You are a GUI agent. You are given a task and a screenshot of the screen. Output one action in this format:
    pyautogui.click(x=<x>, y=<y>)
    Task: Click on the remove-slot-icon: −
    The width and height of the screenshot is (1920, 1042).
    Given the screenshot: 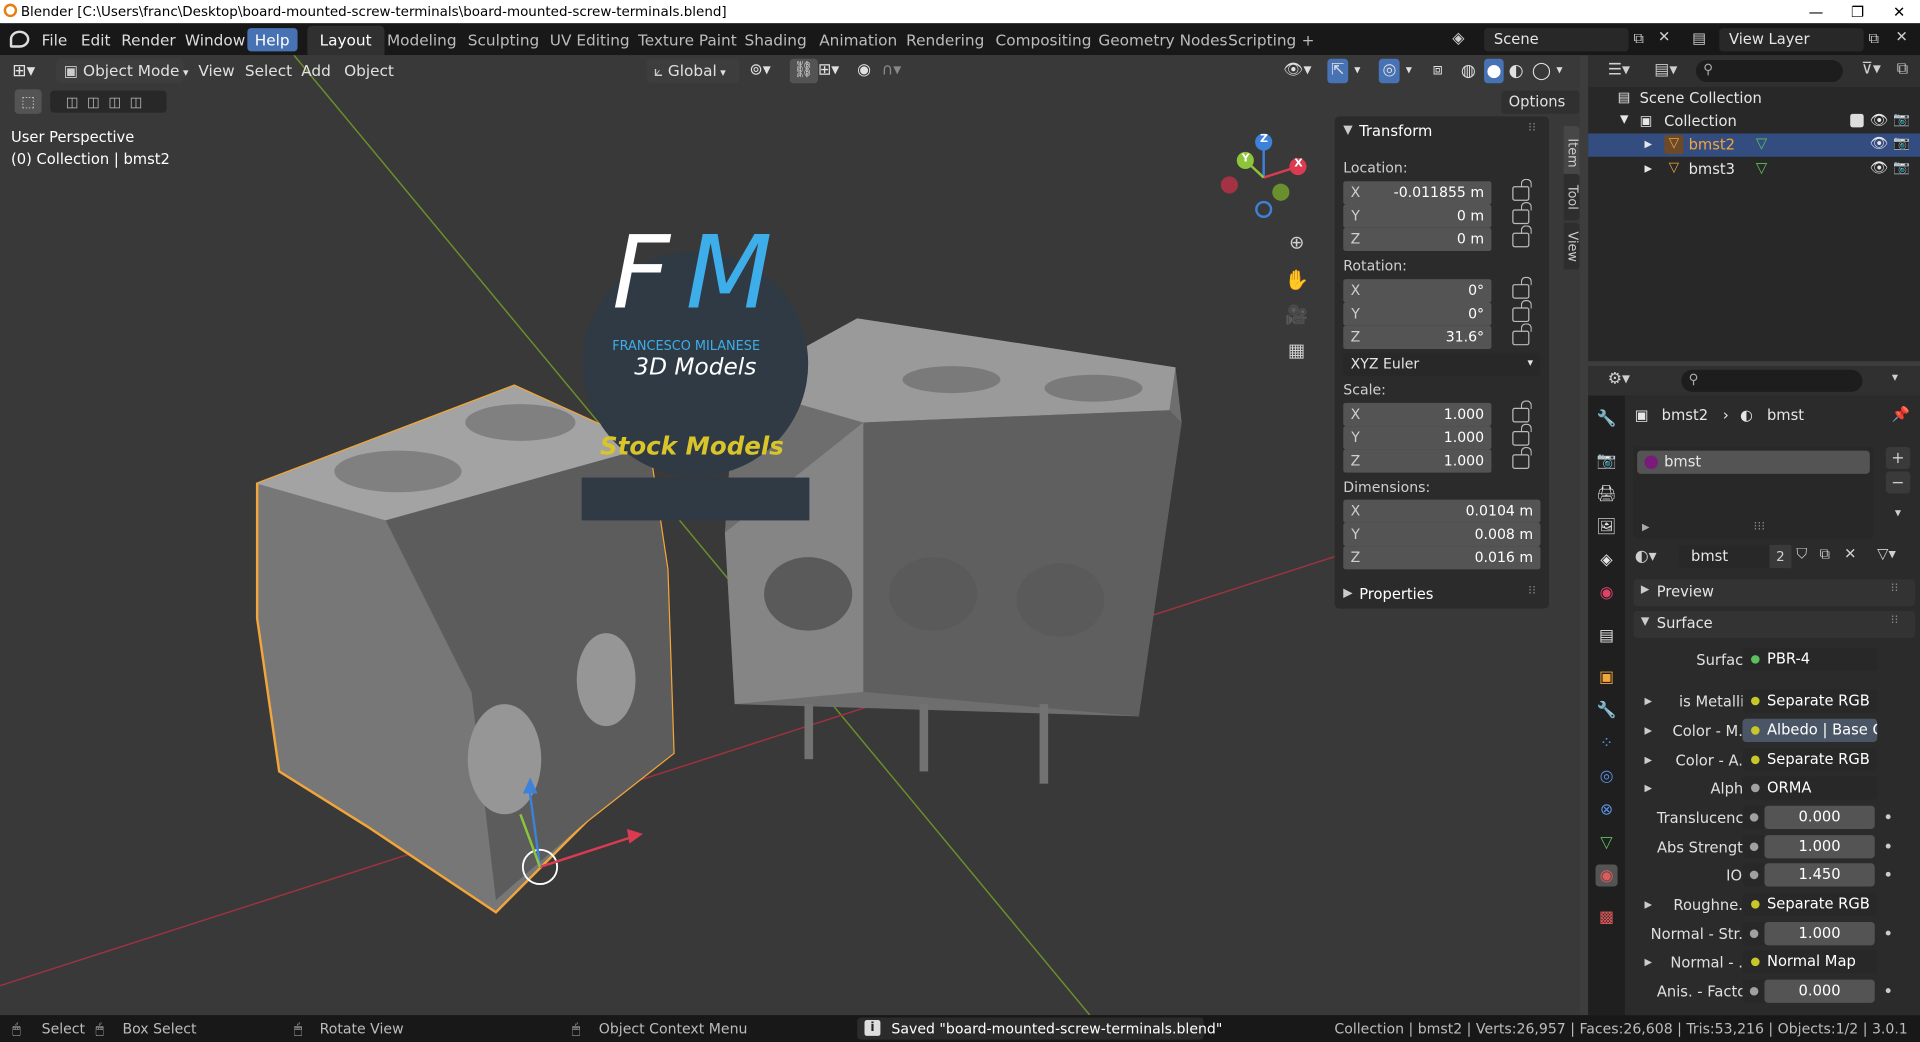 What is the action you would take?
    pyautogui.click(x=1898, y=482)
    